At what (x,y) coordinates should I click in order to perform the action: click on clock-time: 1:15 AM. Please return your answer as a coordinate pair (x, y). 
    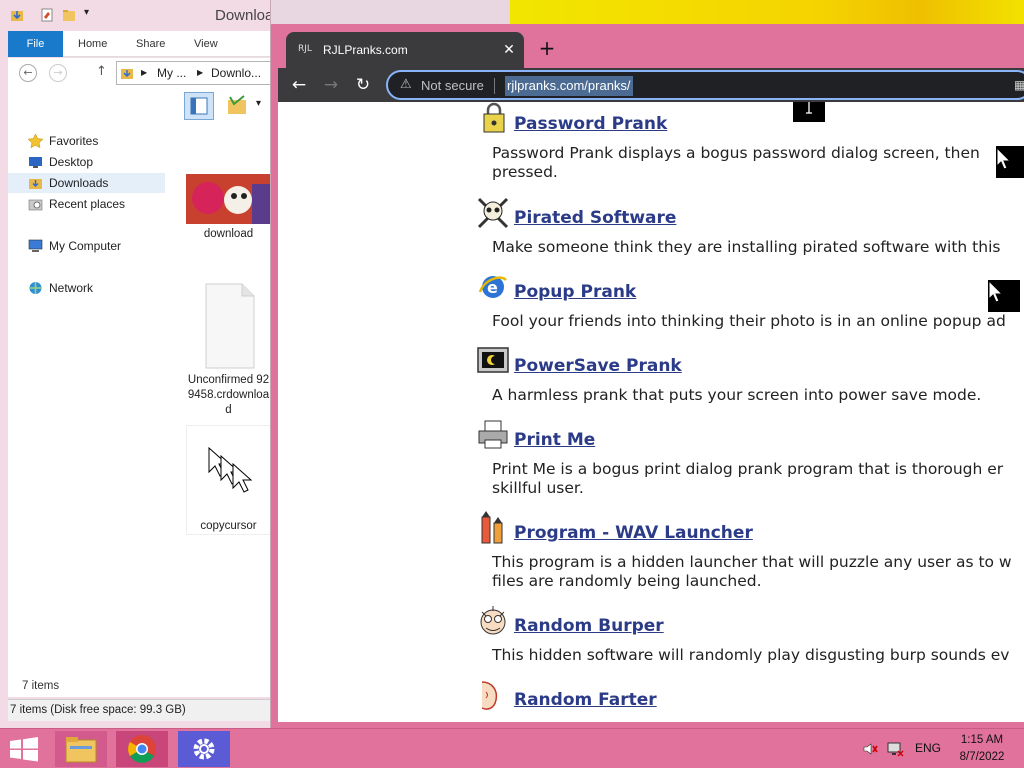
    Looking at the image, I should click on (982, 740).